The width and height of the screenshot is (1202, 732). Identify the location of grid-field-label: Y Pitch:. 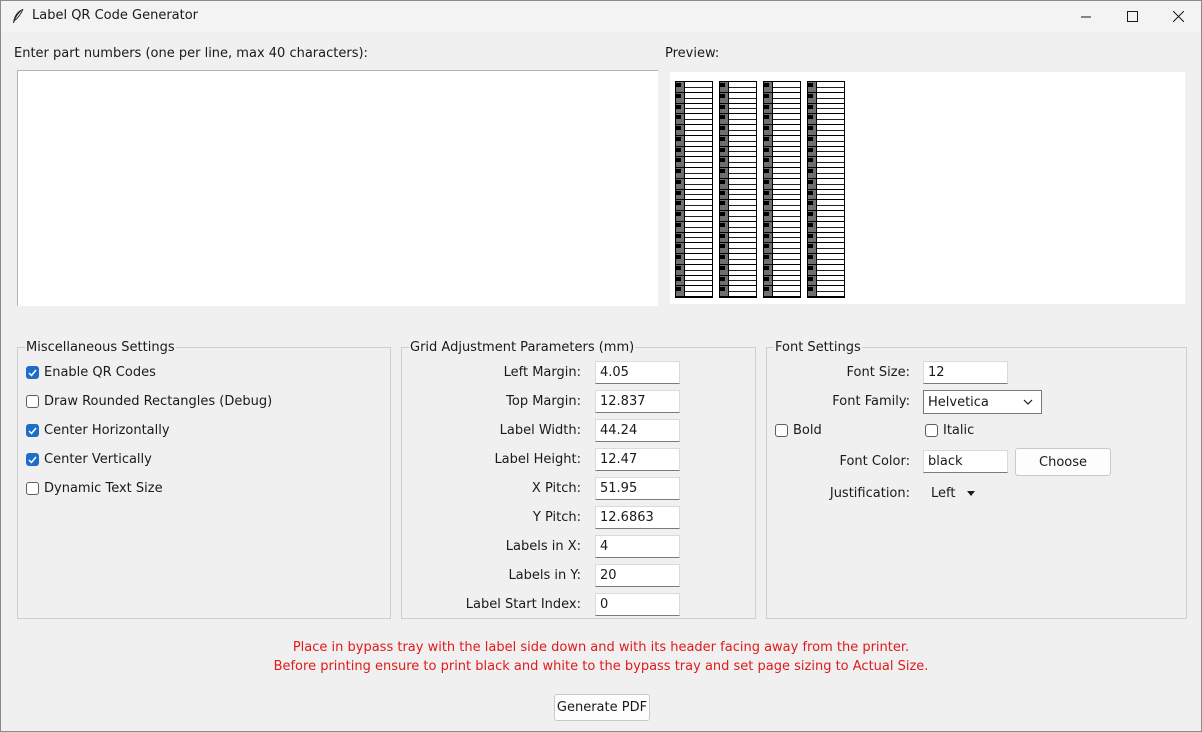
(556, 517).